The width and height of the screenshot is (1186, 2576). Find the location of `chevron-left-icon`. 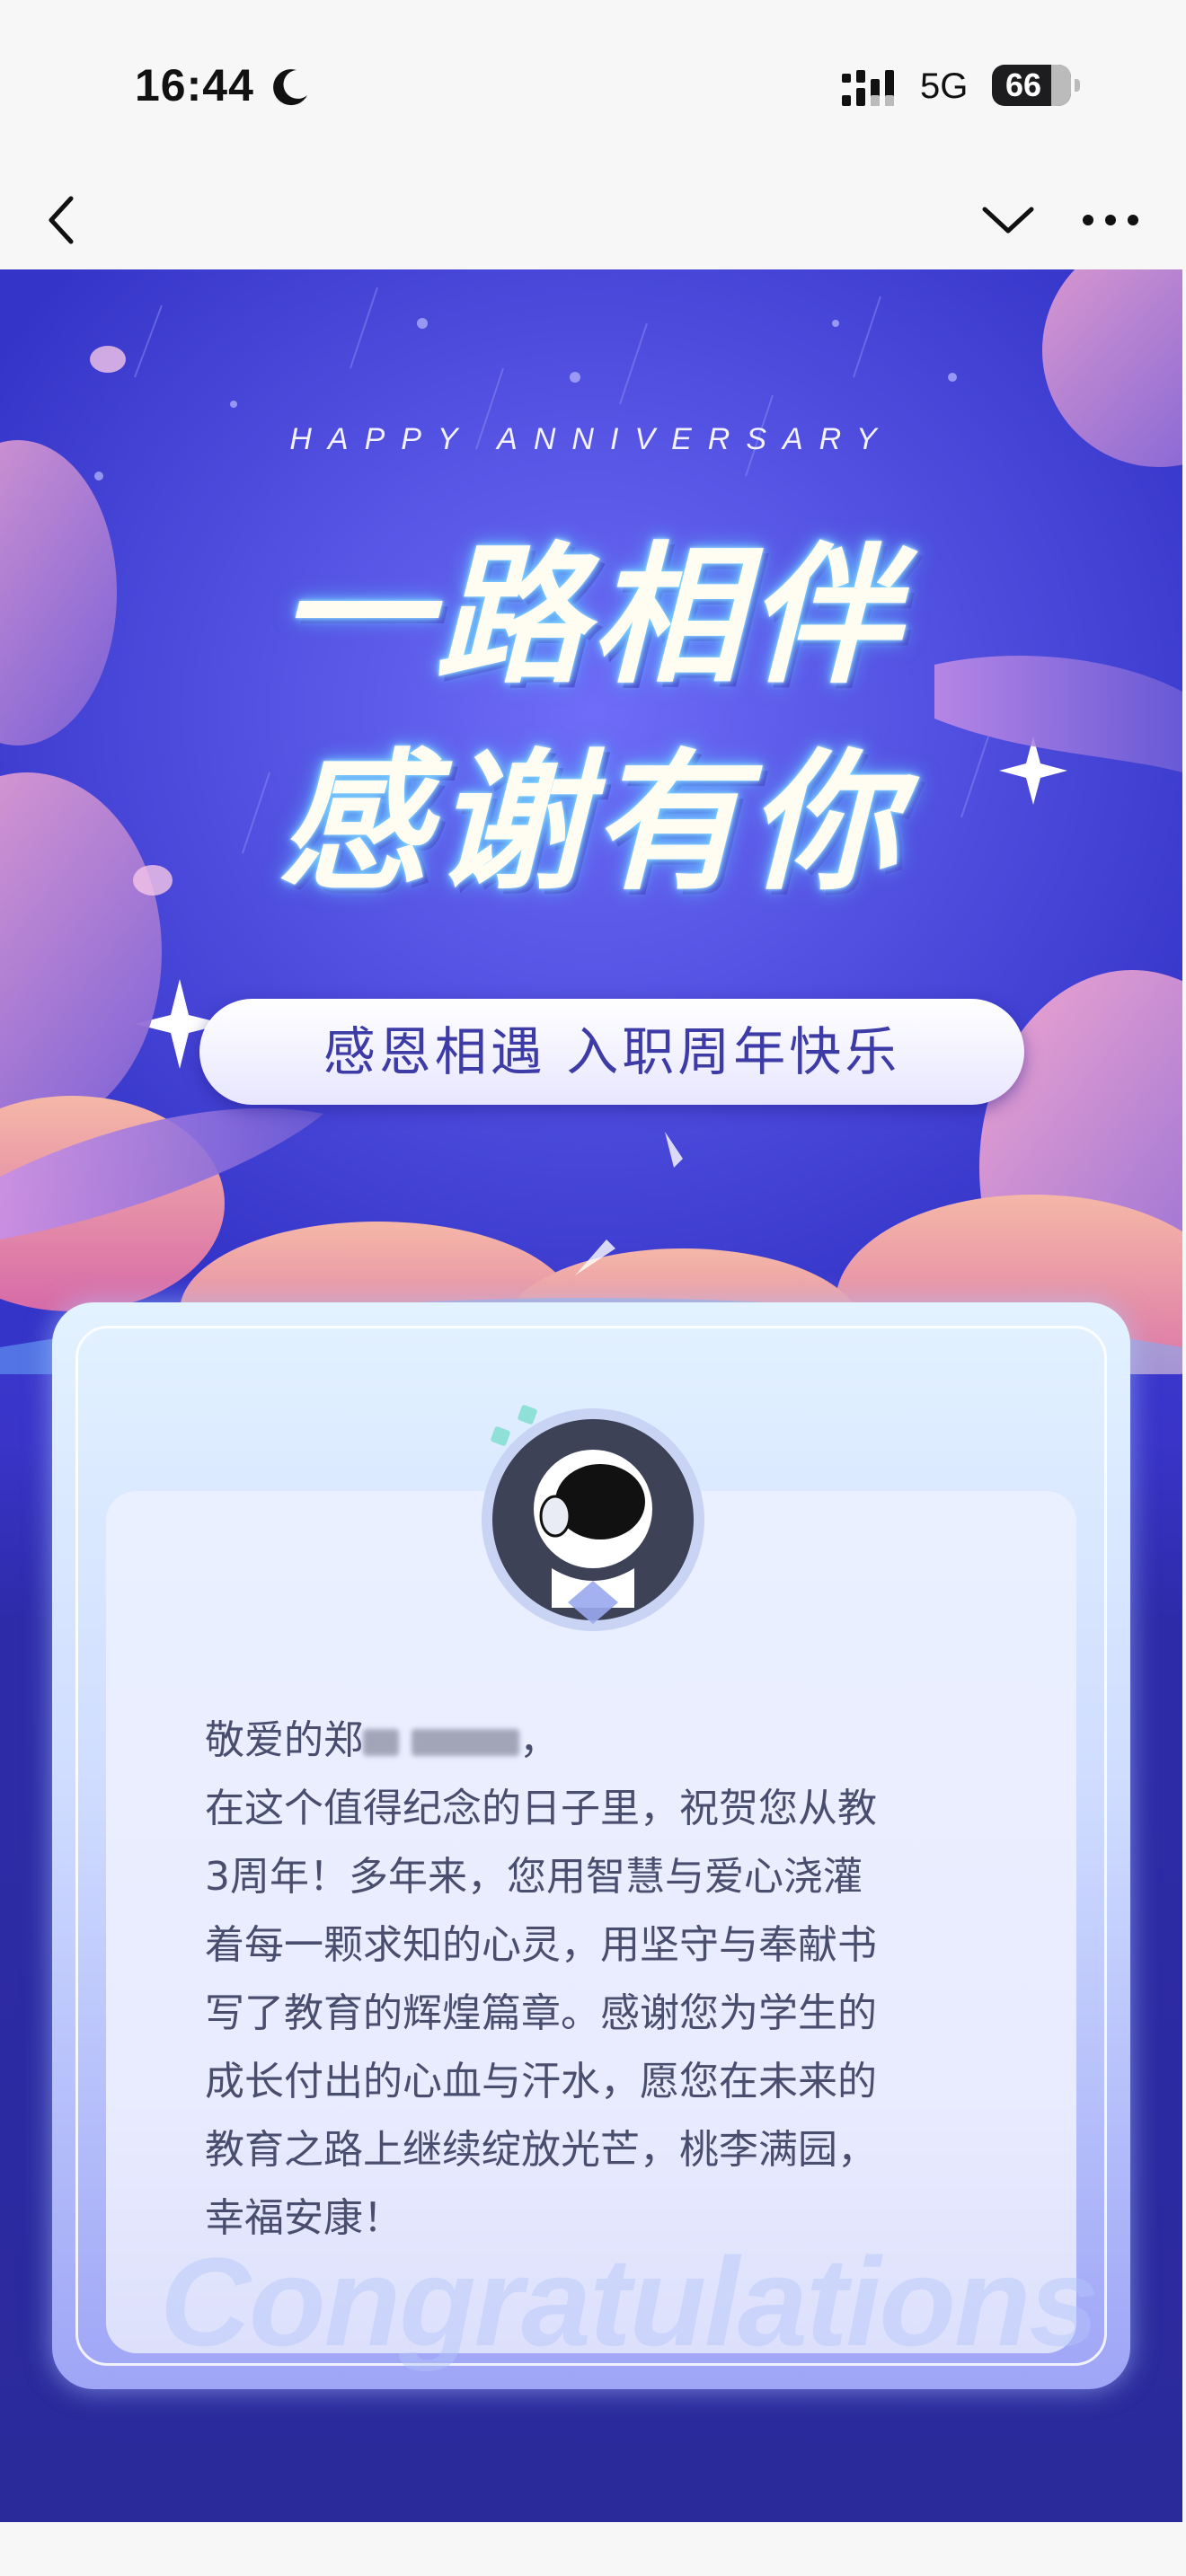

chevron-left-icon is located at coordinates (61, 220).